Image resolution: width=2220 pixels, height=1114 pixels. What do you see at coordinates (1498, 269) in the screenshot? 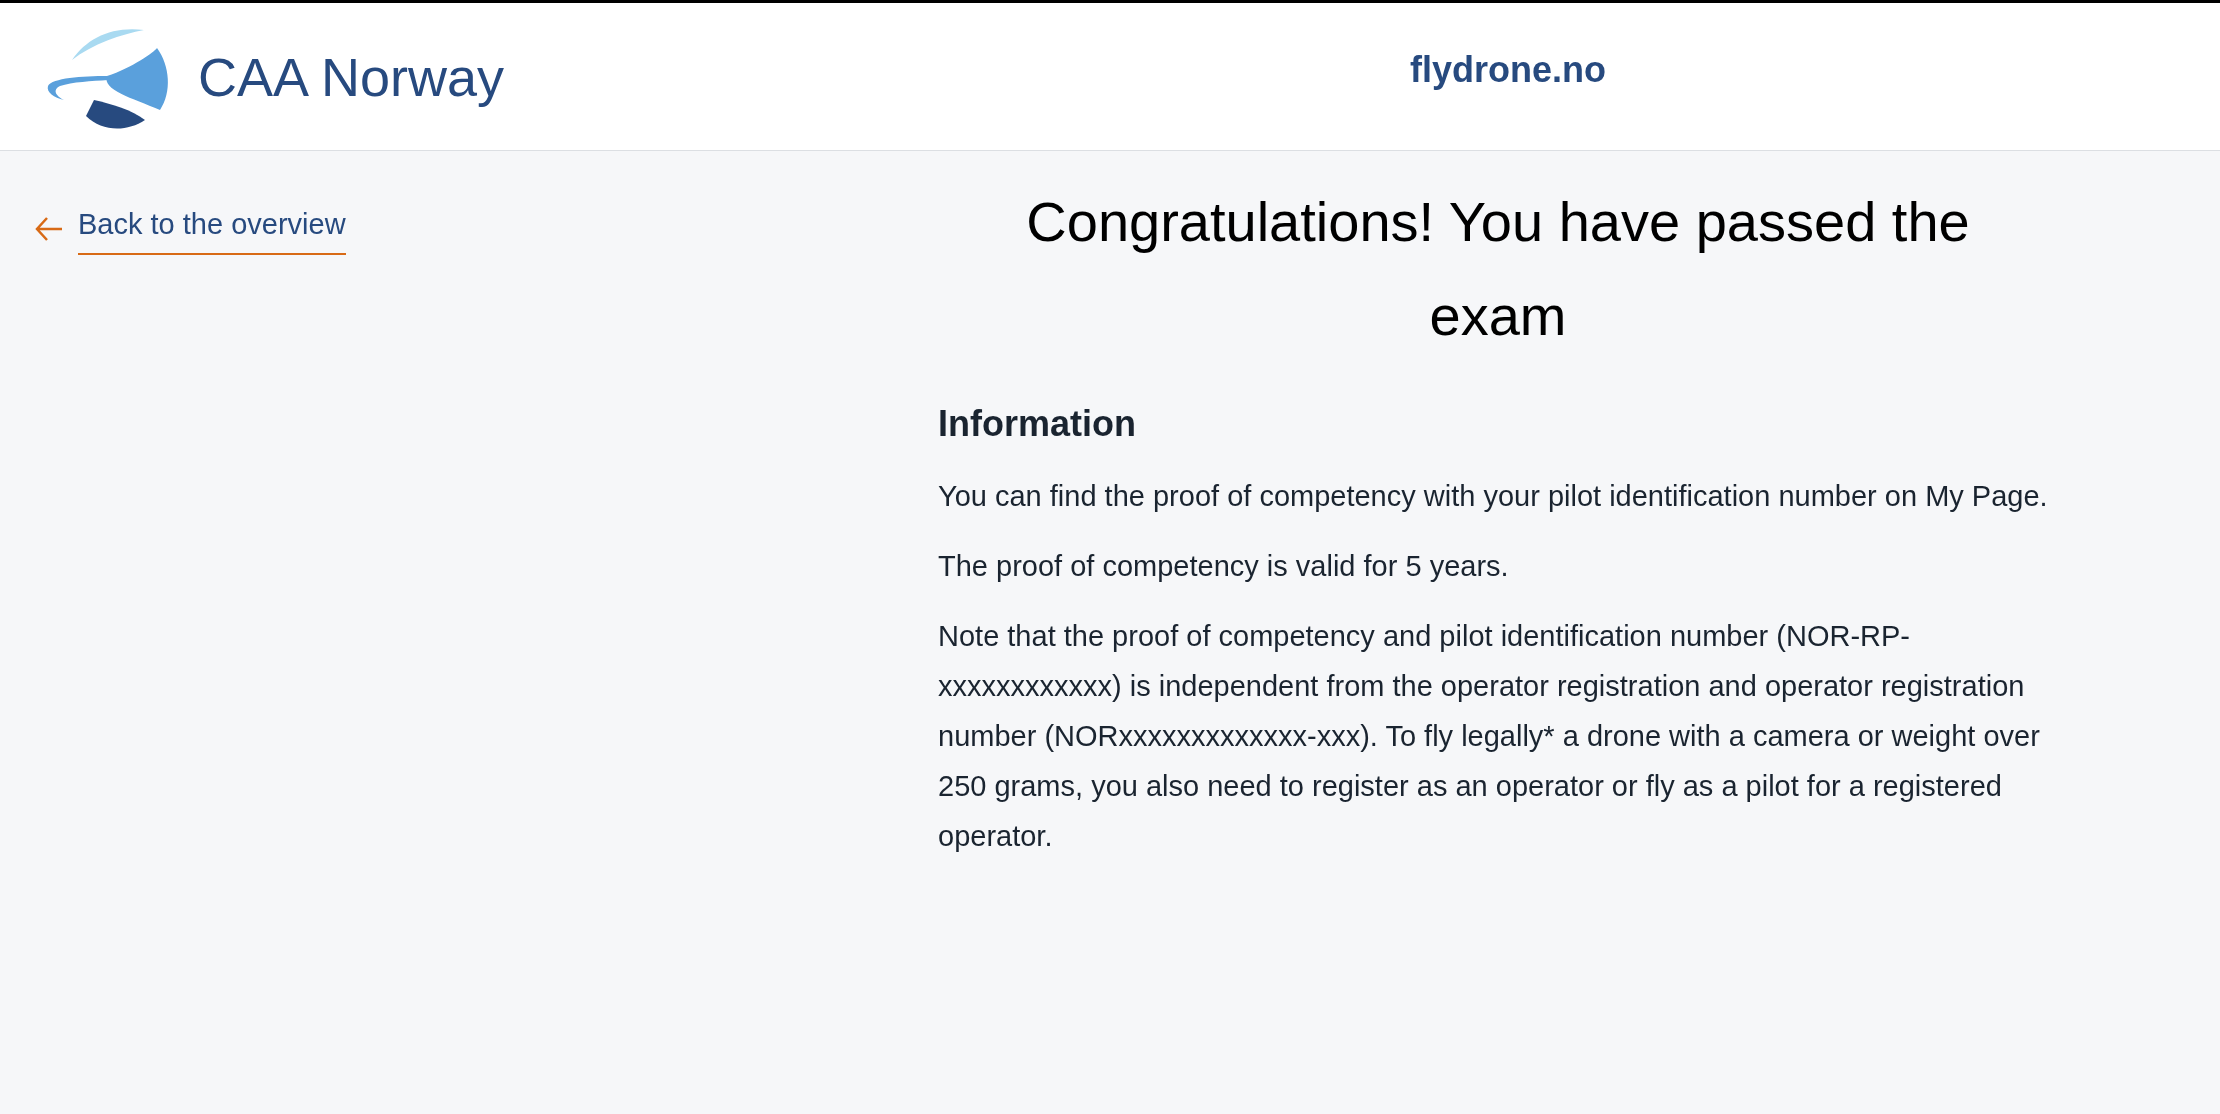
I see `page-heading: Congratulations! You have passed the exam` at bounding box center [1498, 269].